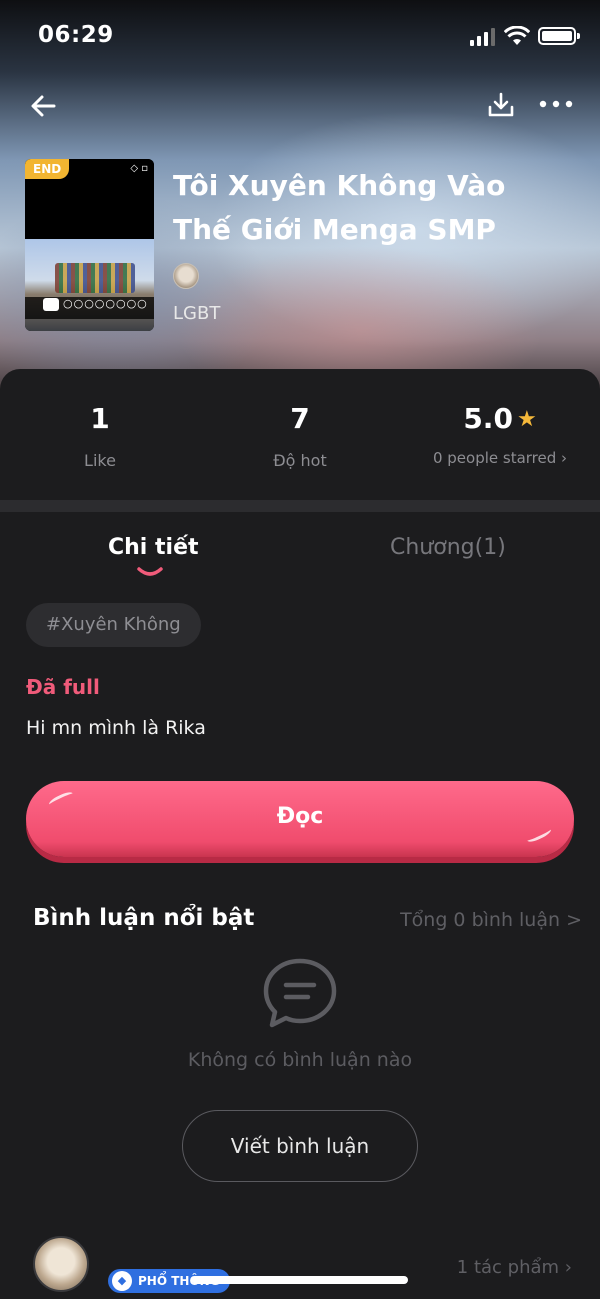 The width and height of the screenshot is (600, 1299). I want to click on book-cover: ○○○○○○○○ ◇ ▫ END, so click(89, 245).